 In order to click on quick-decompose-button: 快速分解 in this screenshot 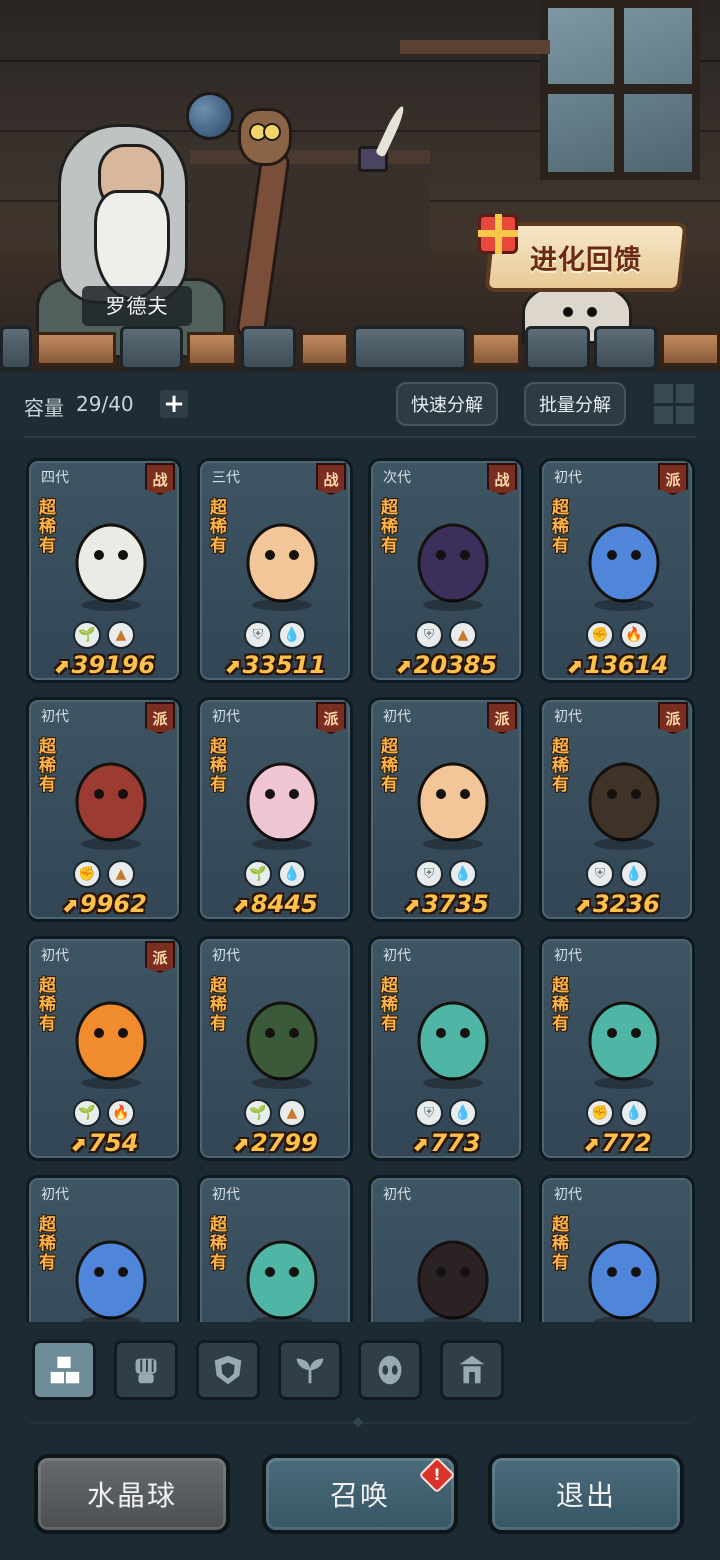, I will do `click(447, 404)`.